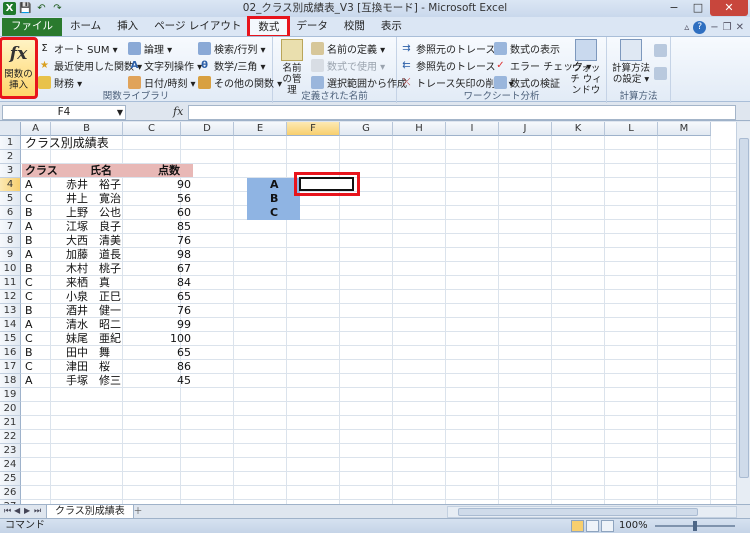 Image resolution: width=750 pixels, height=533 pixels. Describe the element at coordinates (578, 512) in the screenshot. I see `horizontal-scroll-thumb` at that location.